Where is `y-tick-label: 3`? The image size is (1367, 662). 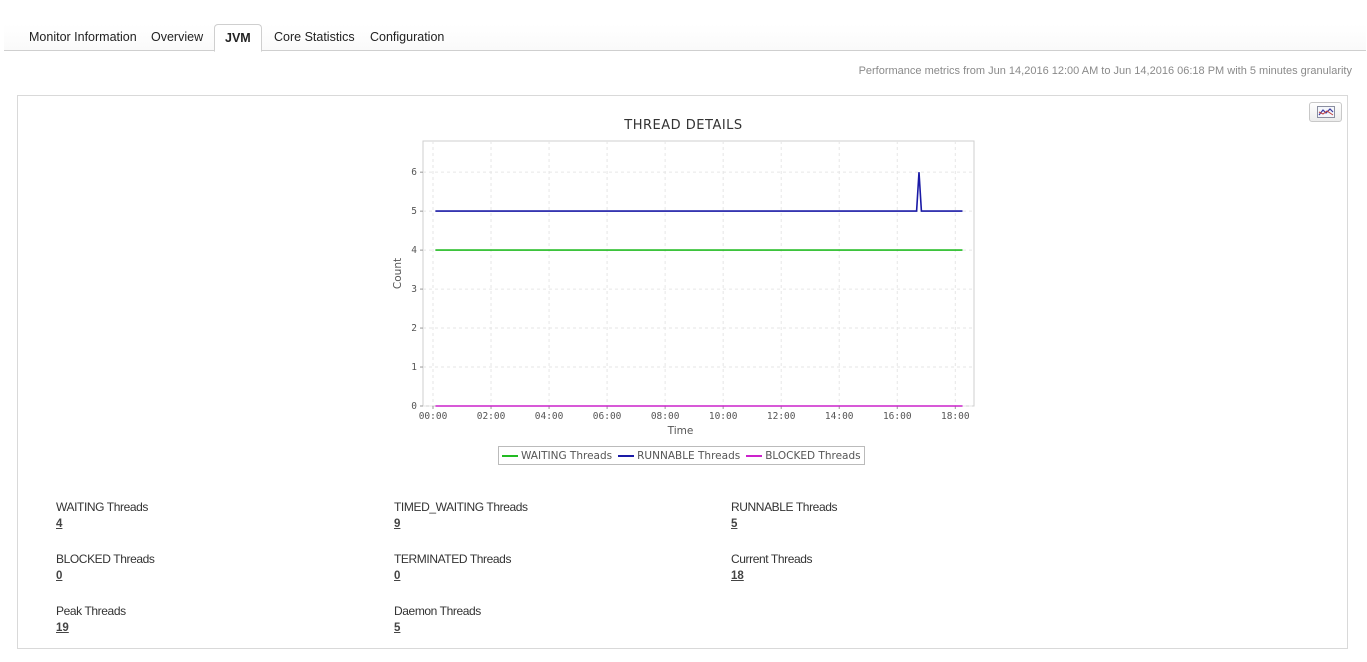
y-tick-label: 3 is located at coordinates (414, 289).